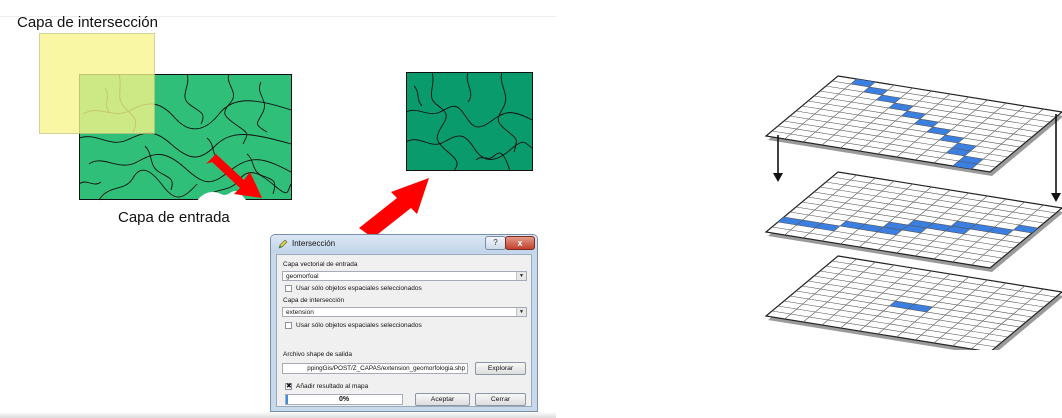  Describe the element at coordinates (320, 264) in the screenshot. I see `input-vector-layer-label: Capa vectorial de entrada` at that location.